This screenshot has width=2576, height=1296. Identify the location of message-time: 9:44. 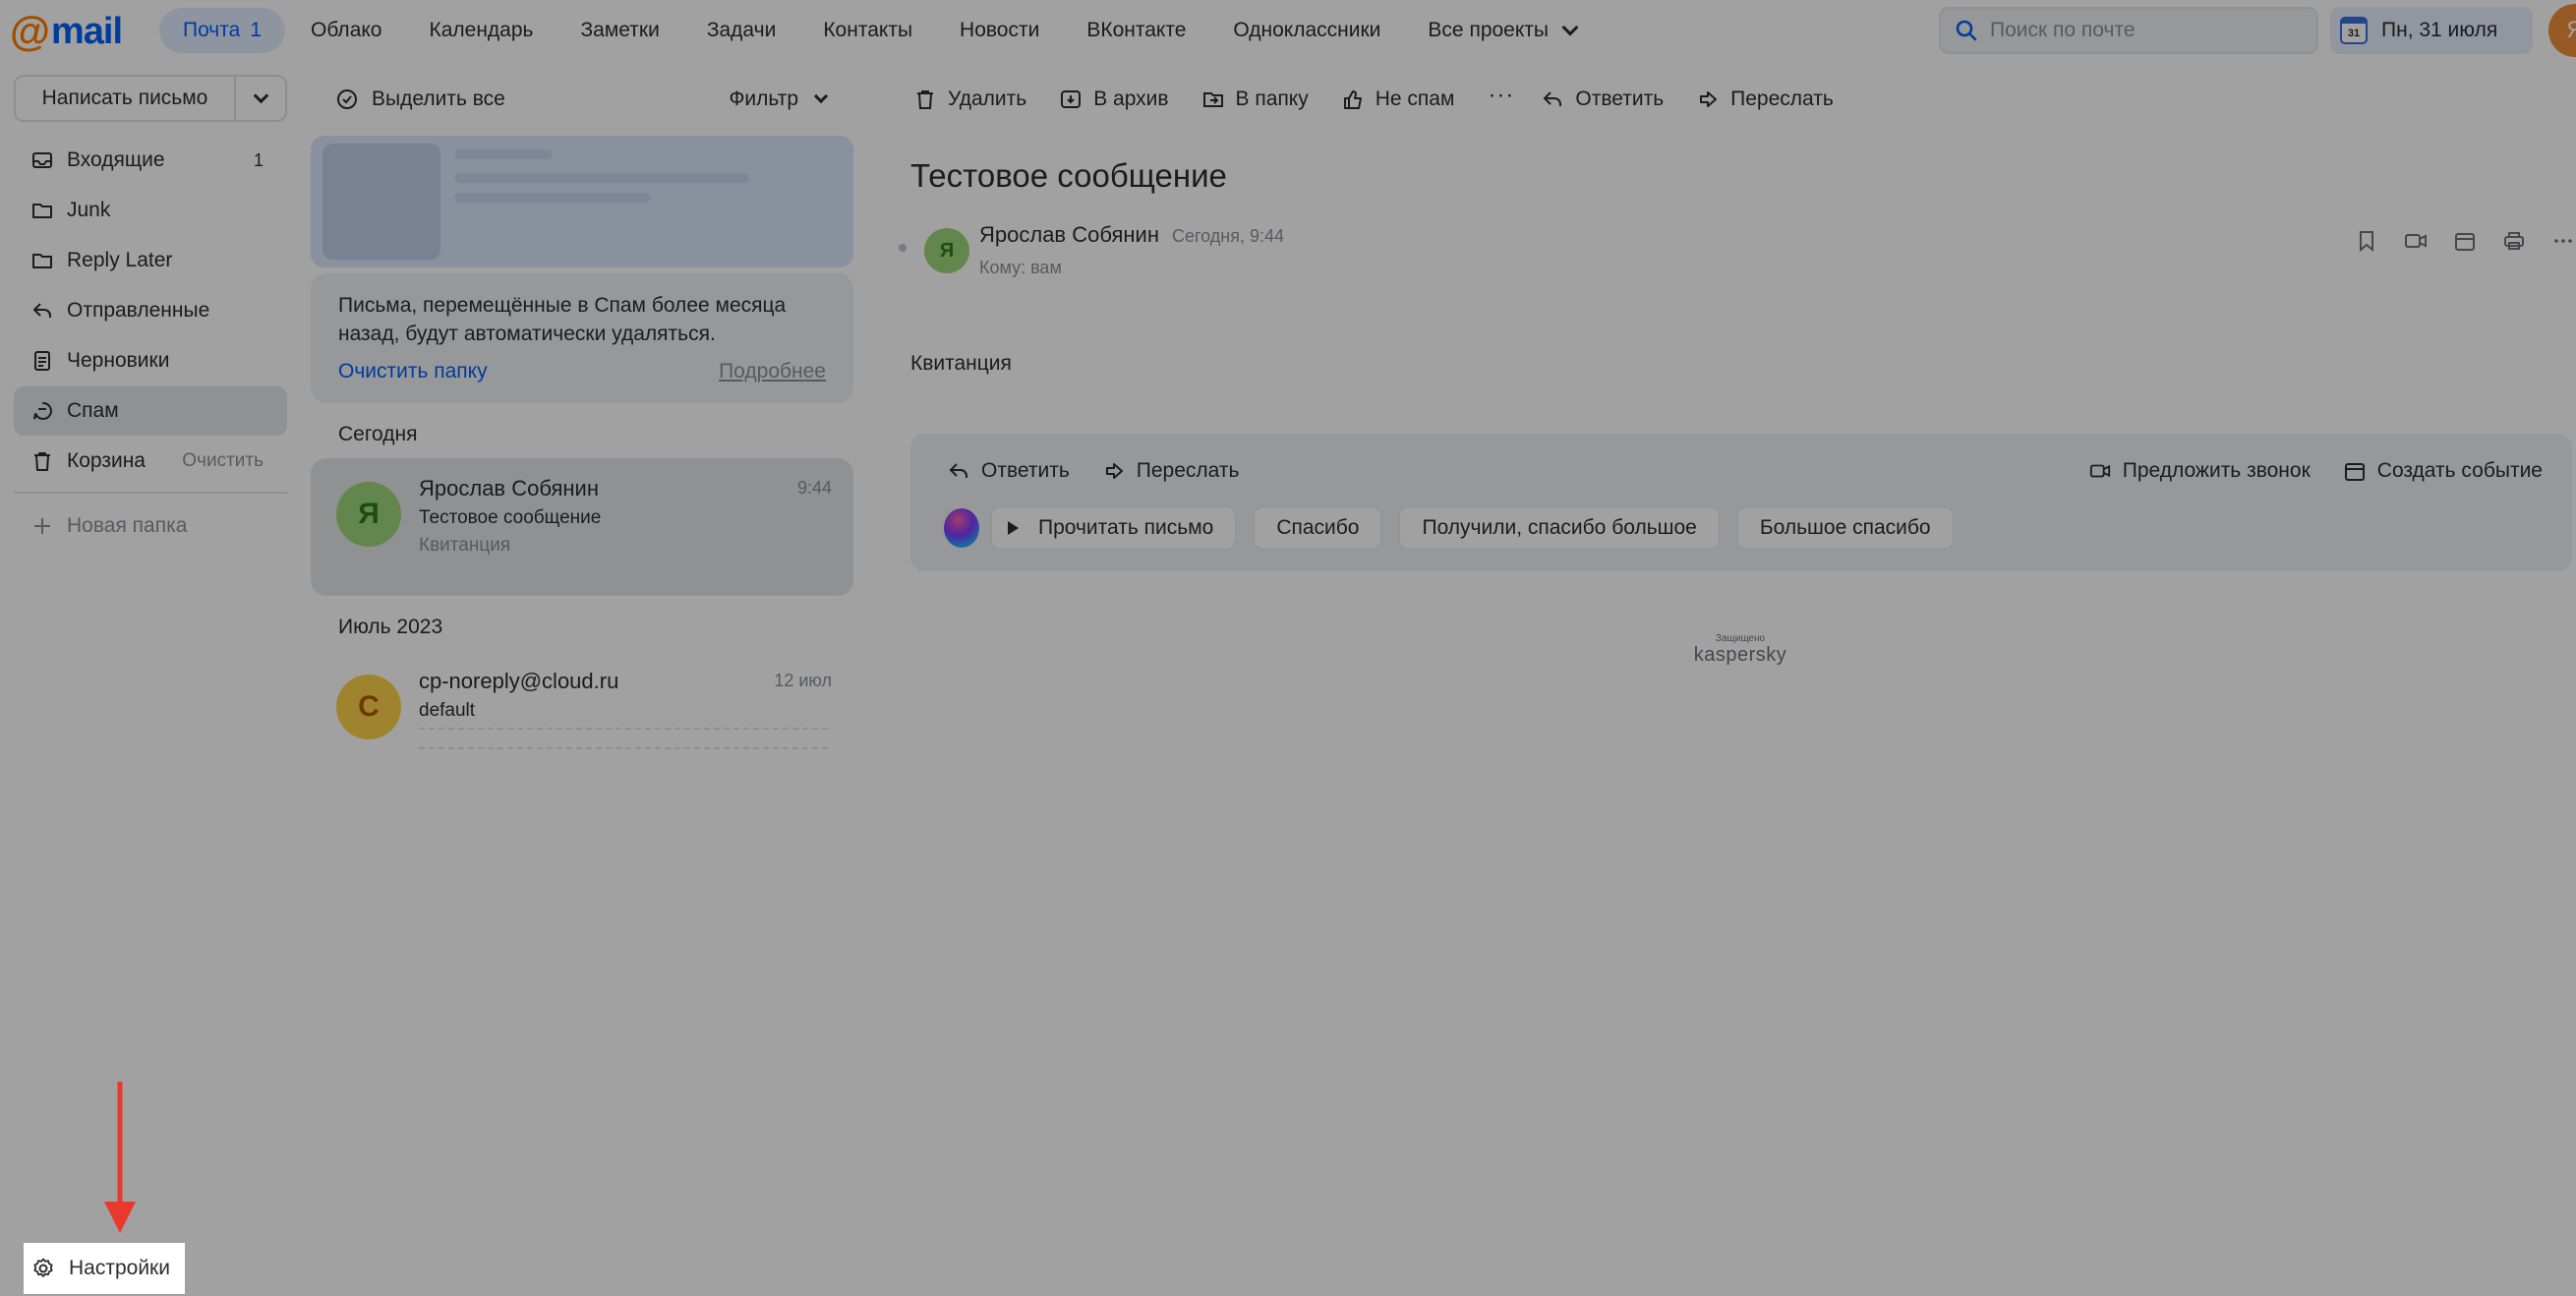
(814, 488).